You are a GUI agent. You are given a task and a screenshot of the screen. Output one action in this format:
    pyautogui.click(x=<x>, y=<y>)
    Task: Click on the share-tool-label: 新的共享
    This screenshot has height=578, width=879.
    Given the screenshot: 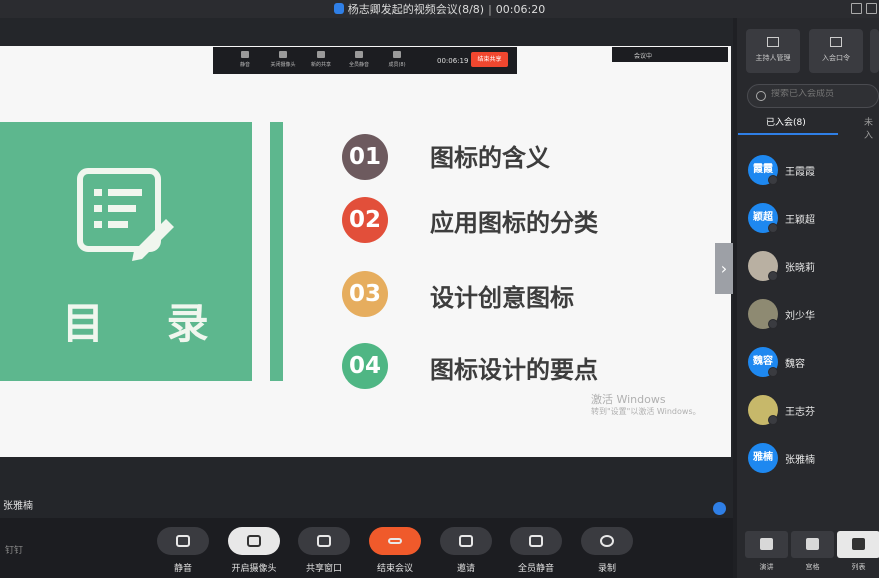 What is the action you would take?
    pyautogui.click(x=320, y=65)
    